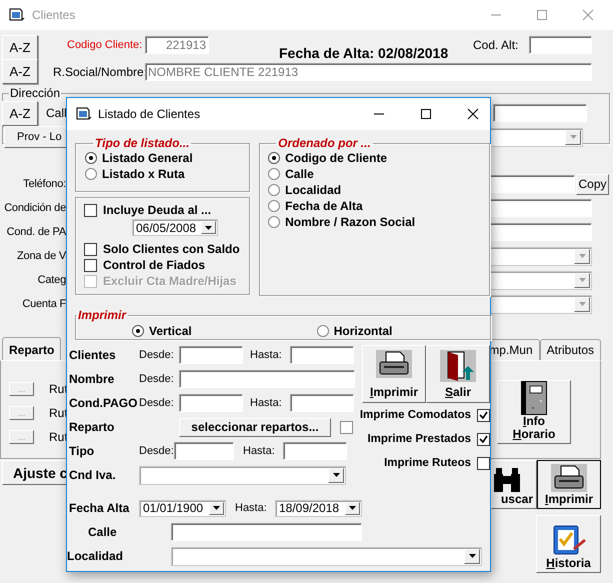  Describe the element at coordinates (458, 366) in the screenshot. I see `exit-door-icon` at that location.